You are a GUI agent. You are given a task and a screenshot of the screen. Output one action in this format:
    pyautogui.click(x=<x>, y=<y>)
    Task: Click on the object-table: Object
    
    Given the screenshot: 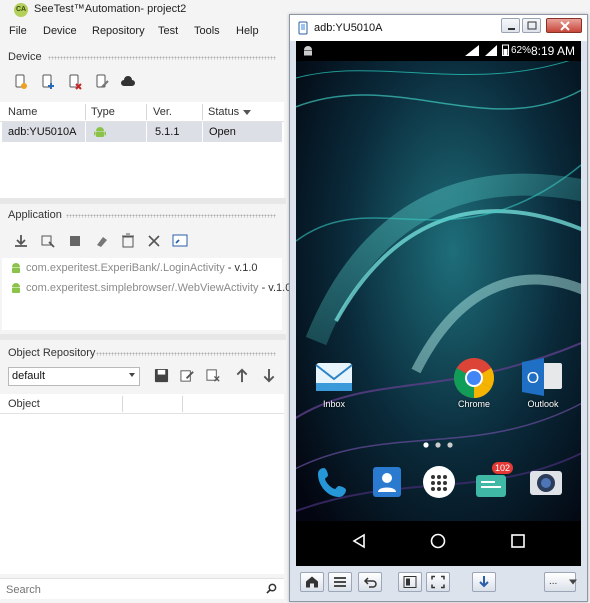 What is the action you would take?
    pyautogui.click(x=142, y=484)
    